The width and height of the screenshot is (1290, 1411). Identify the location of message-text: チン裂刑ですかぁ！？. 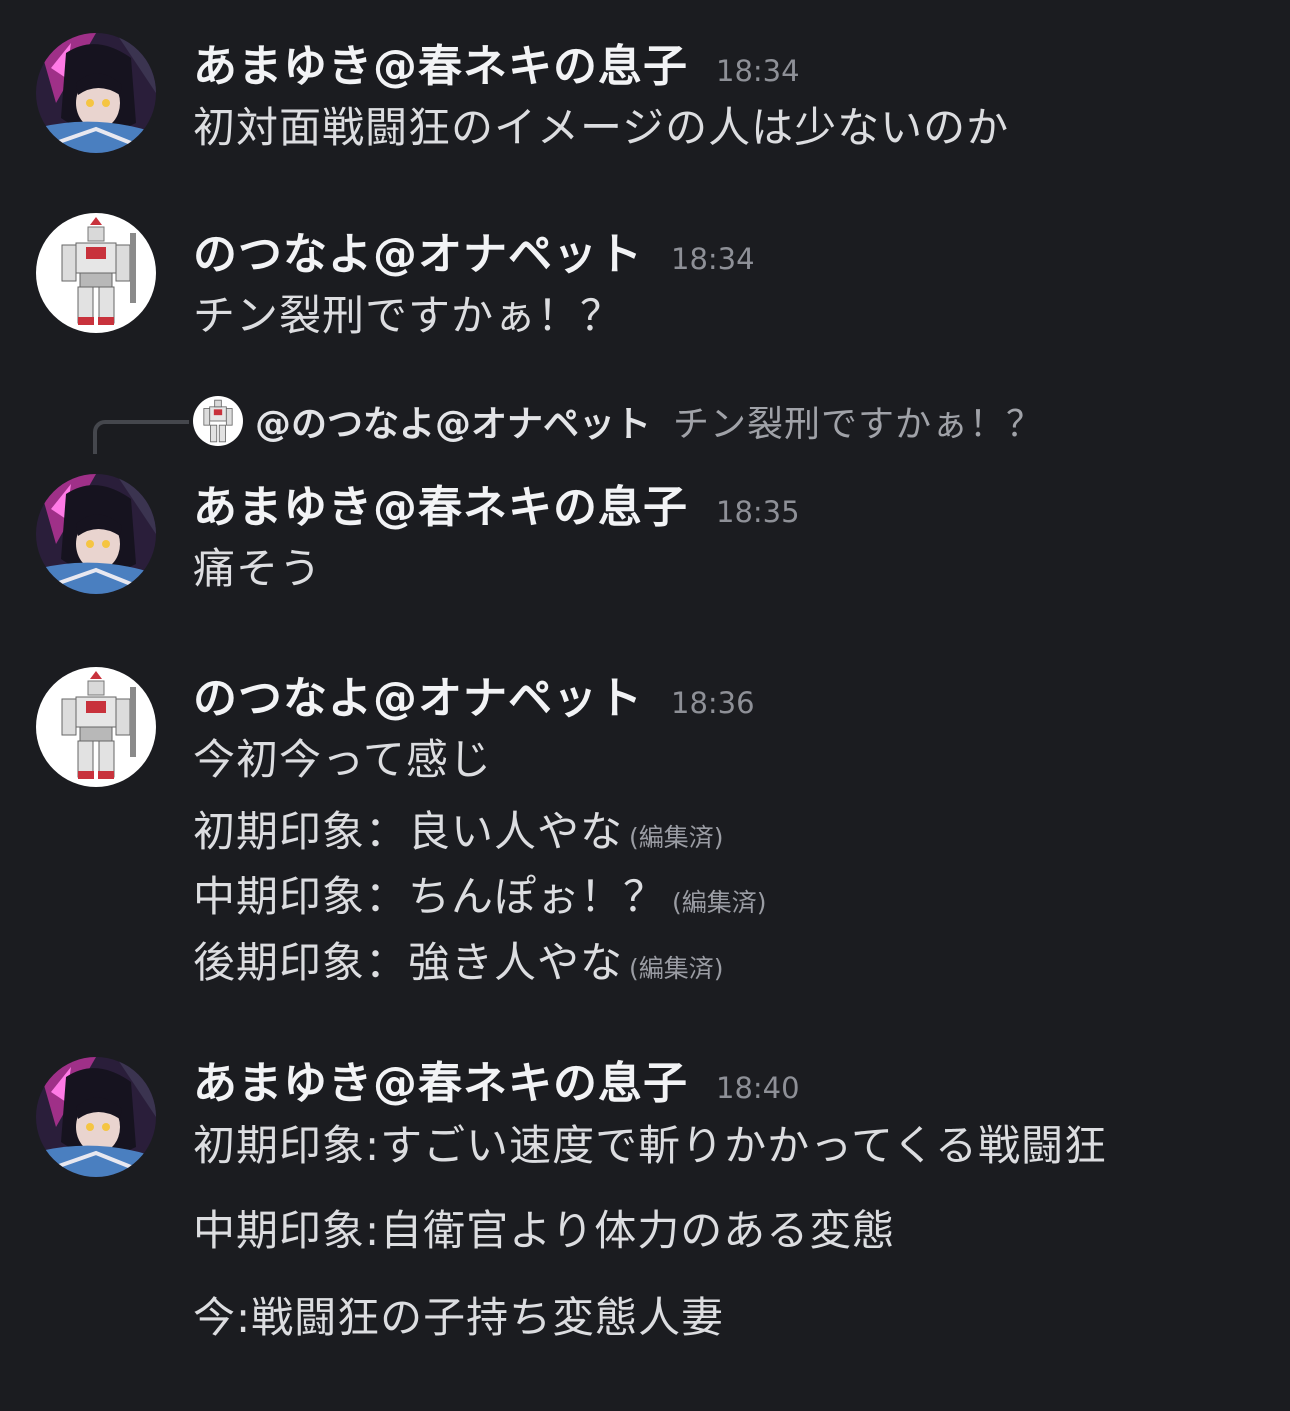
(408, 315).